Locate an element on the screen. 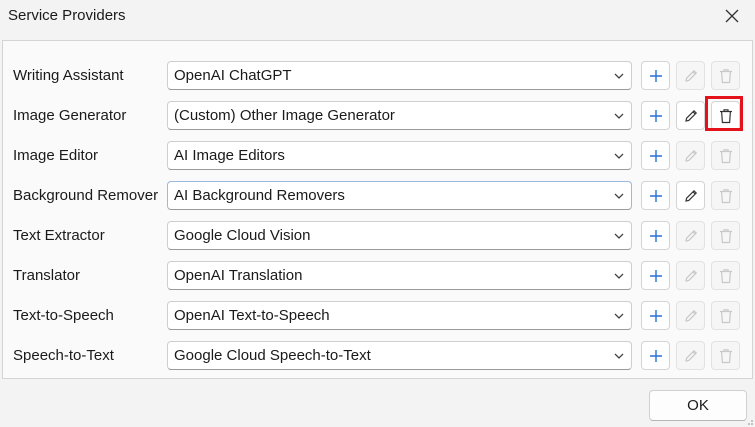  trash-icon is located at coordinates (725, 355).